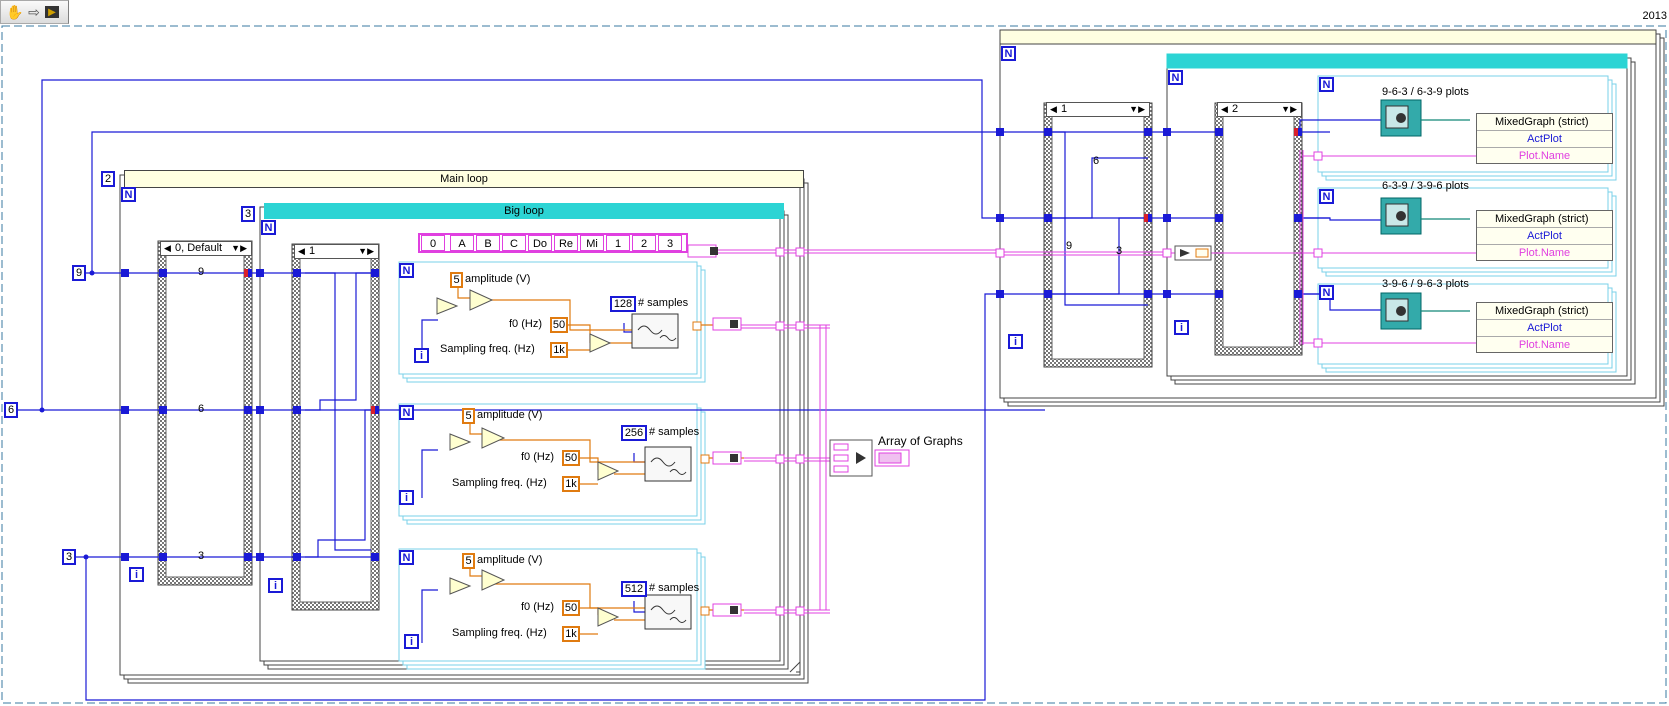 The image size is (1669, 706). I want to click on right-case-selector-2: ◀ 2 ▼▶, so click(1259, 109).